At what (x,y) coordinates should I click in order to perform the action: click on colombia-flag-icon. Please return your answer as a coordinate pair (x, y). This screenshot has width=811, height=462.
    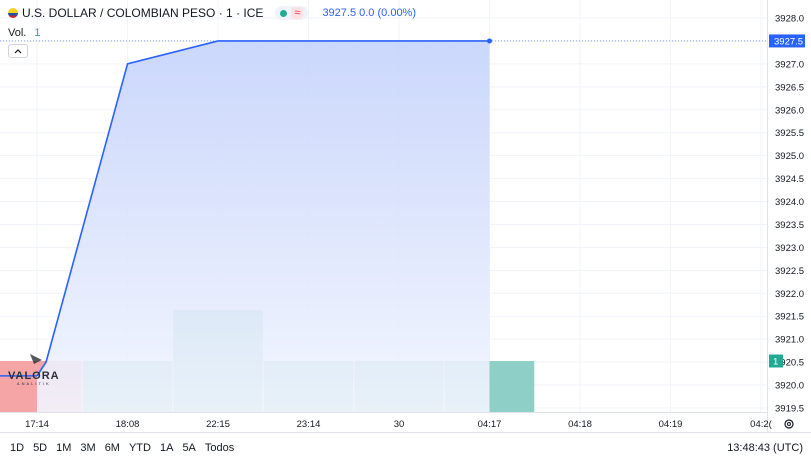
    Looking at the image, I should click on (13, 13).